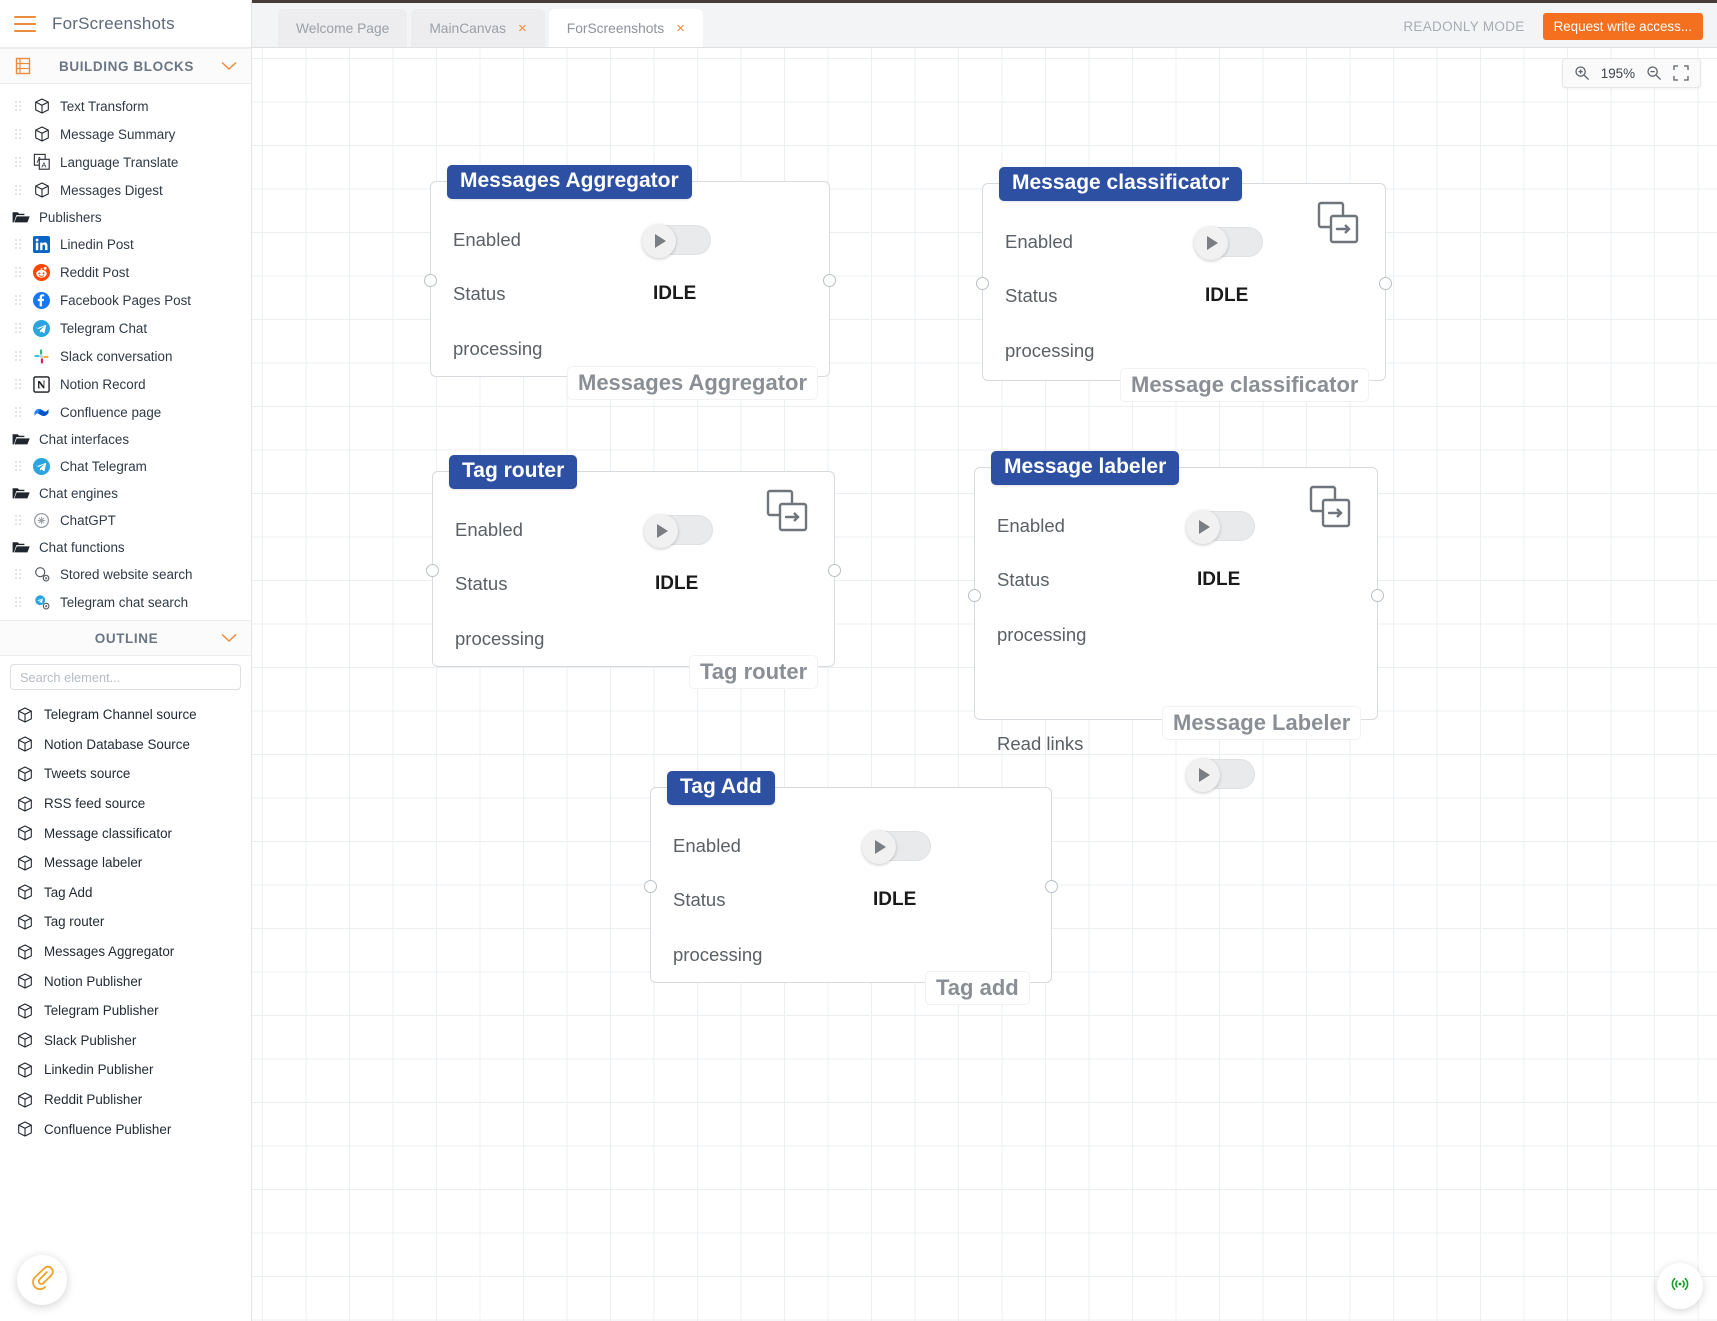 The width and height of the screenshot is (1717, 1321). What do you see at coordinates (125, 1011) in the screenshot?
I see `outline-item-telegram-publisher: Telegram Publisher` at bounding box center [125, 1011].